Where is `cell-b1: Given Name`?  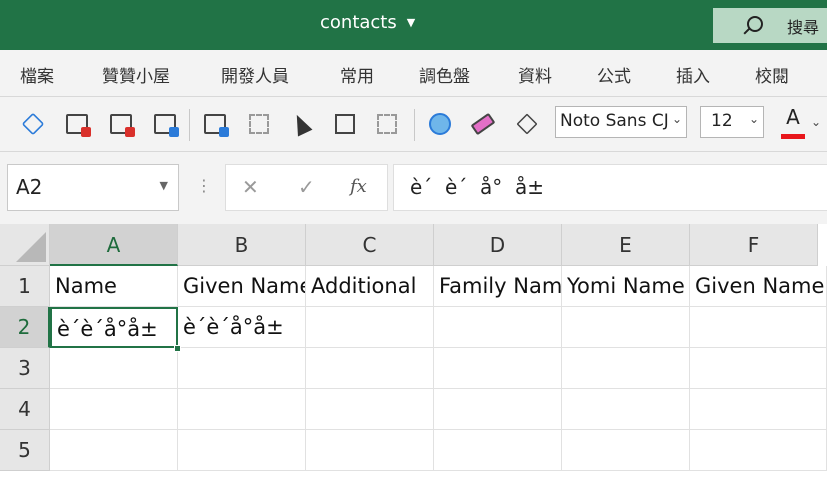
cell-b1: Given Name is located at coordinates (242, 286).